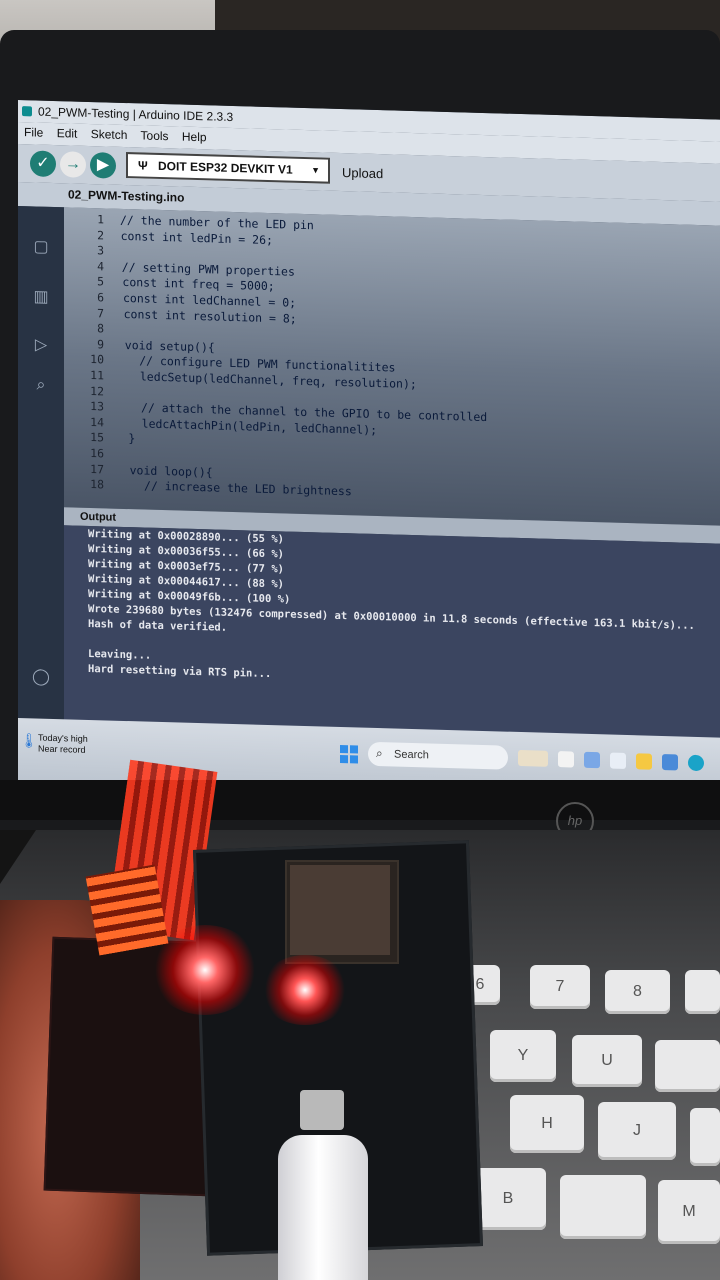  Describe the element at coordinates (97, 406) in the screenshot. I see `line-number: 13` at that location.